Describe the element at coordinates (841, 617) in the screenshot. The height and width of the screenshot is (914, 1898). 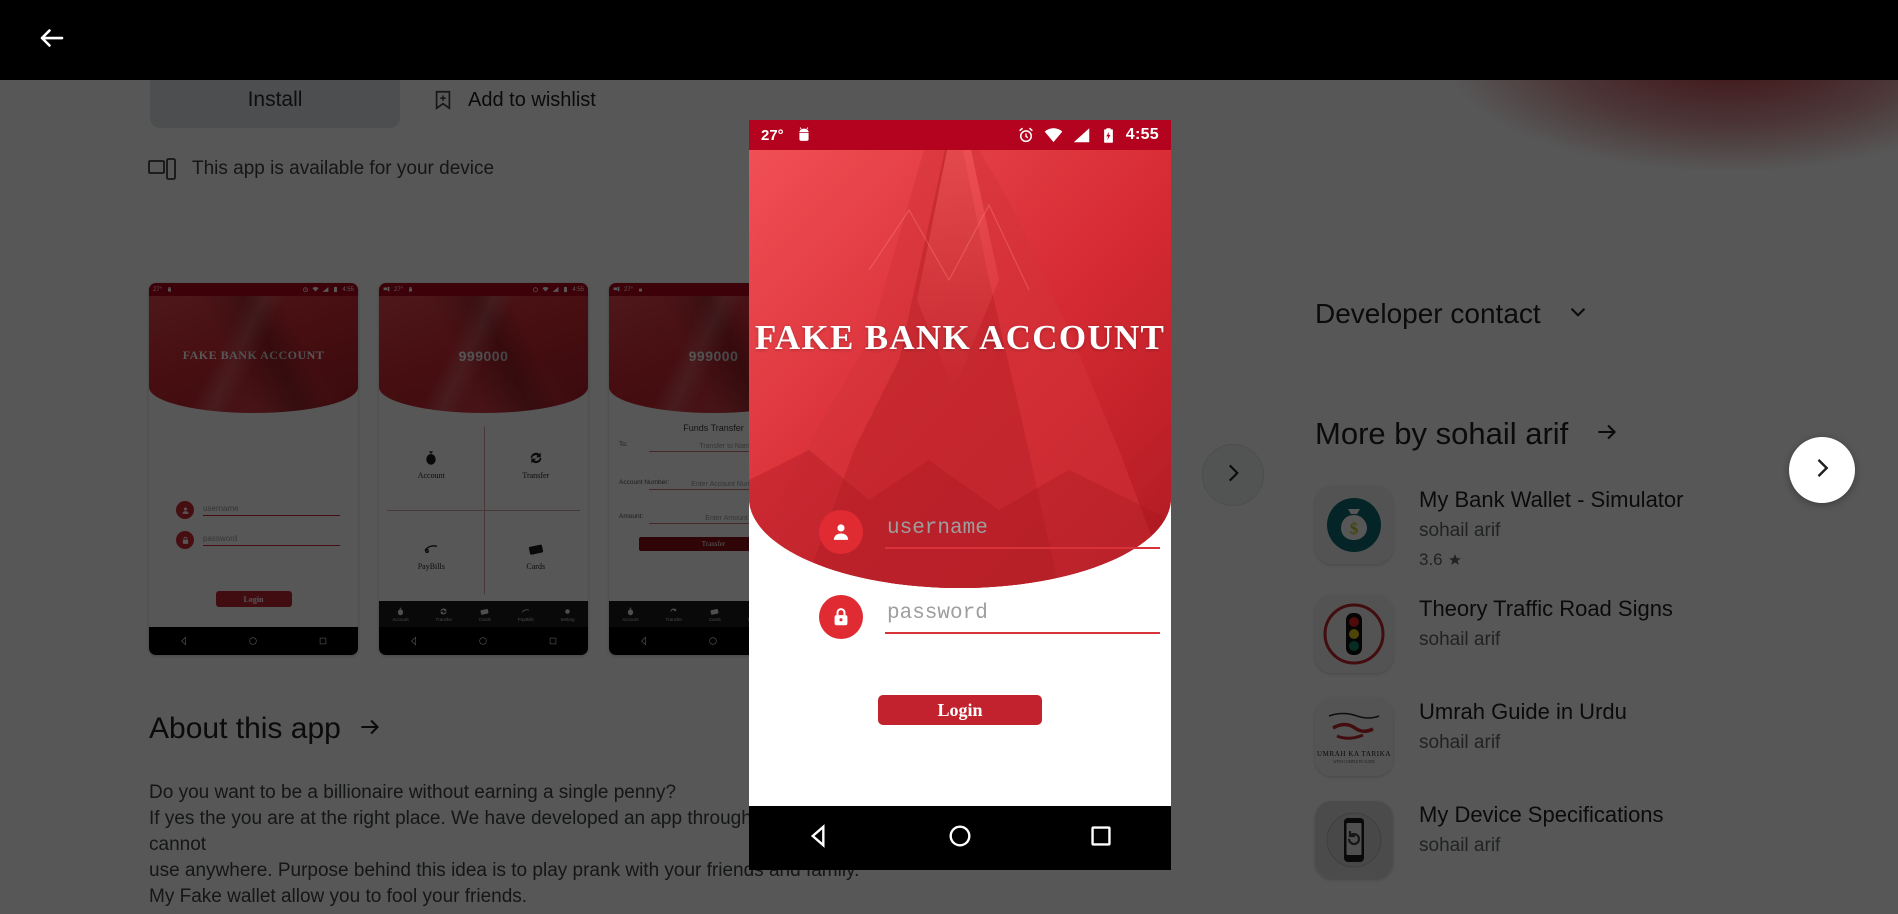
I see `lock-icon` at that location.